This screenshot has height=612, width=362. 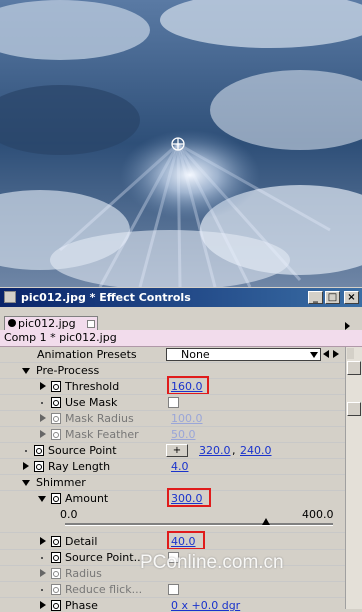 I want to click on mask-radius-expand-icon, so click(x=43, y=418).